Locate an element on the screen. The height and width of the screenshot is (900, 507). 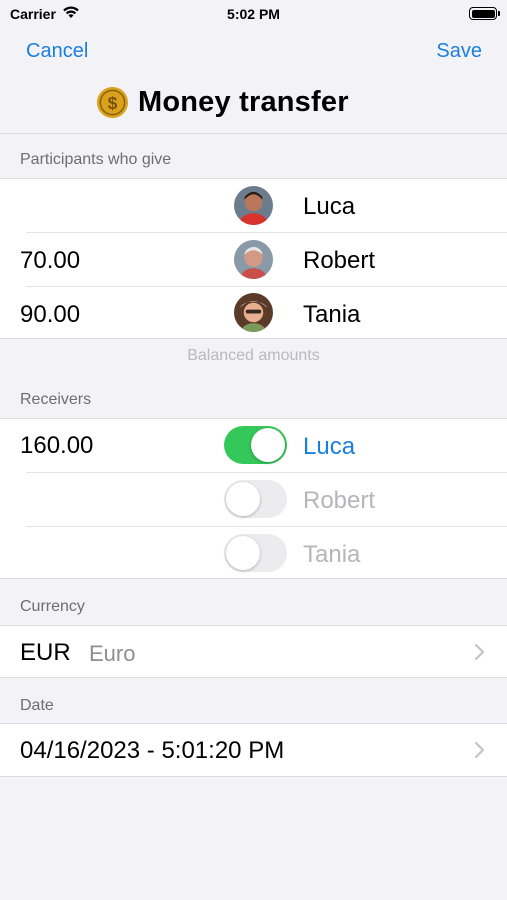
receiver-amount: 160.00 is located at coordinates (57, 445).